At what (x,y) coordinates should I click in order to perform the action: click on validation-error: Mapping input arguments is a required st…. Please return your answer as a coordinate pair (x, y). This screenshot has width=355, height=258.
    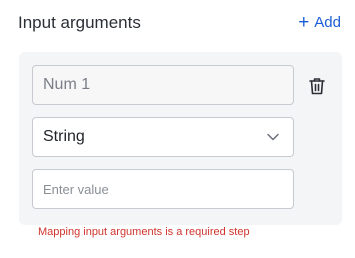
    Looking at the image, I should click on (144, 232).